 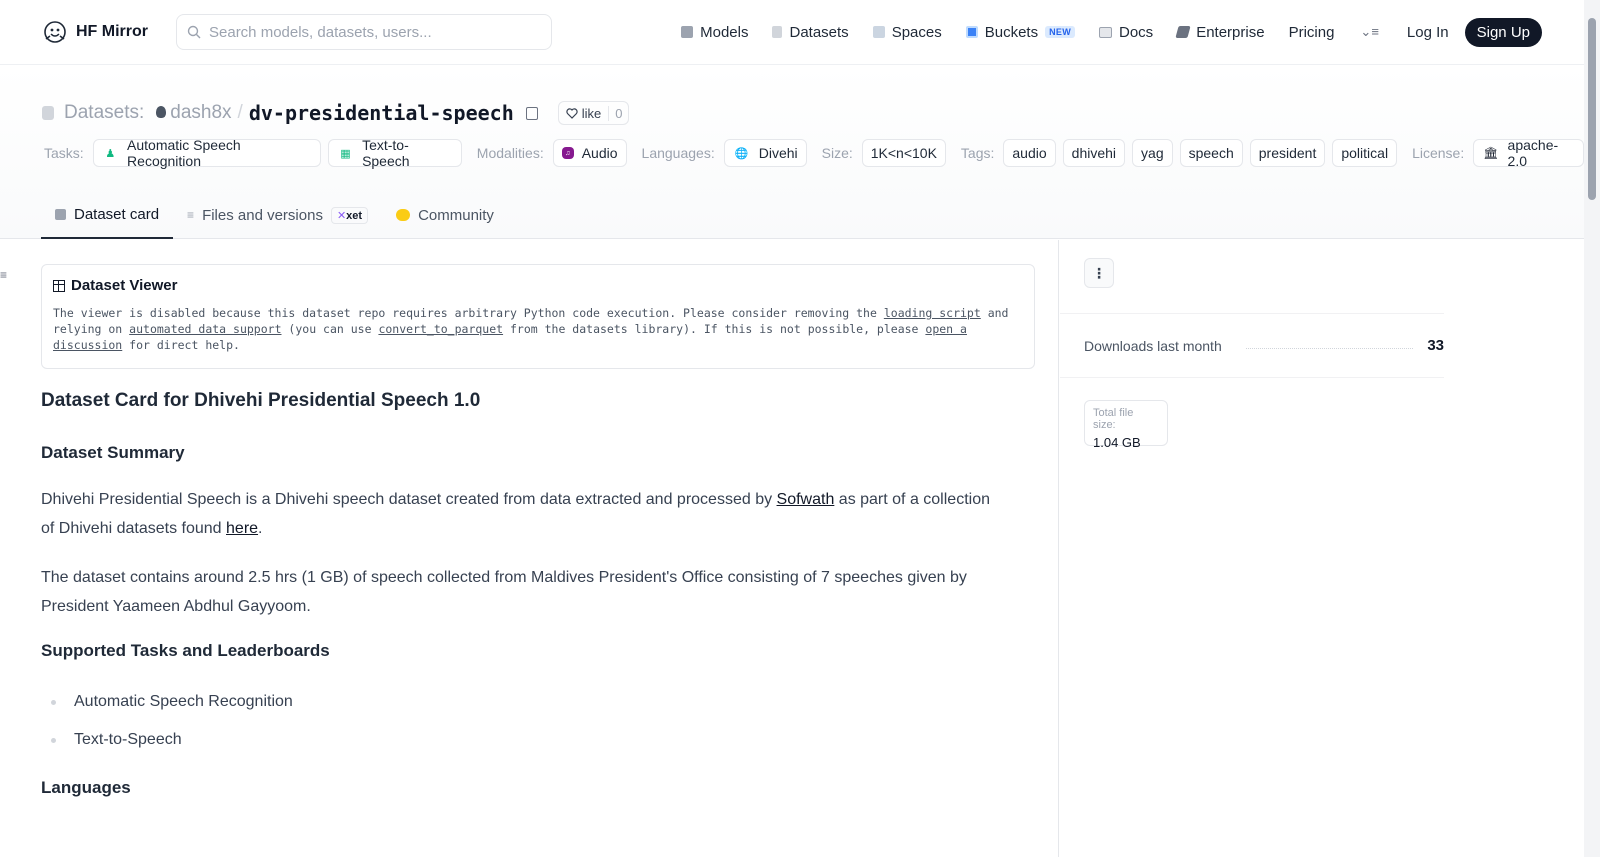 What do you see at coordinates (194, 32) in the screenshot?
I see `search-icon` at bounding box center [194, 32].